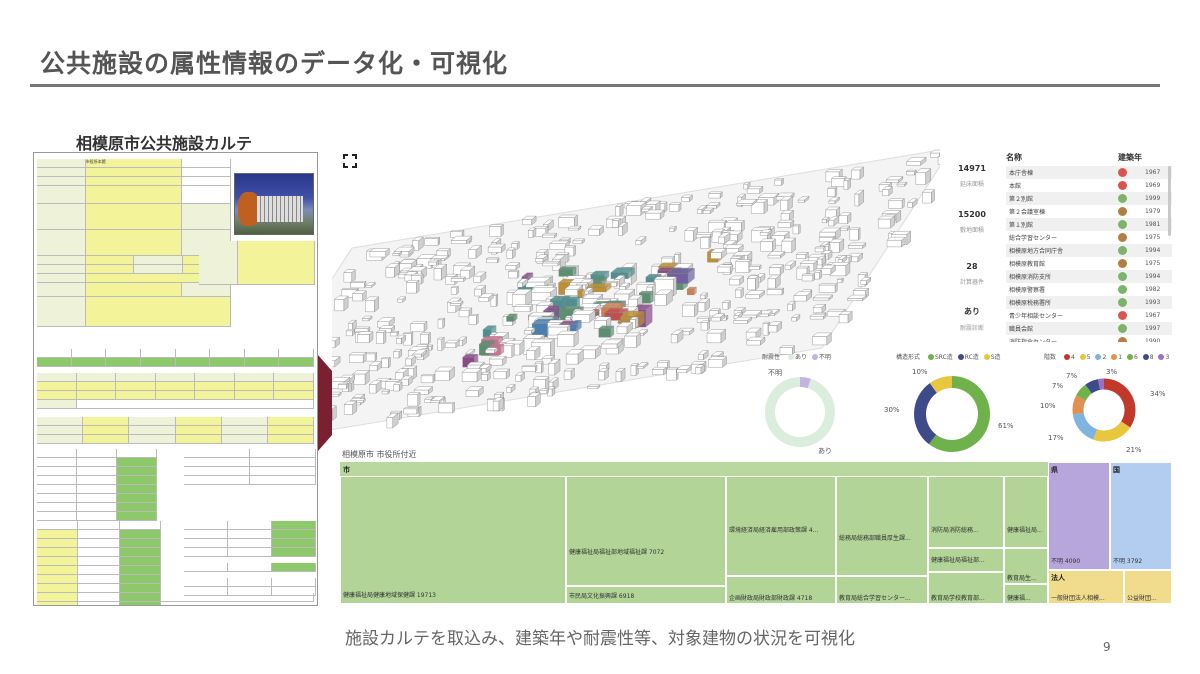 This screenshot has height=674, width=1200. I want to click on building-list-row: 相模原消防支所 1994, so click(1089, 276).